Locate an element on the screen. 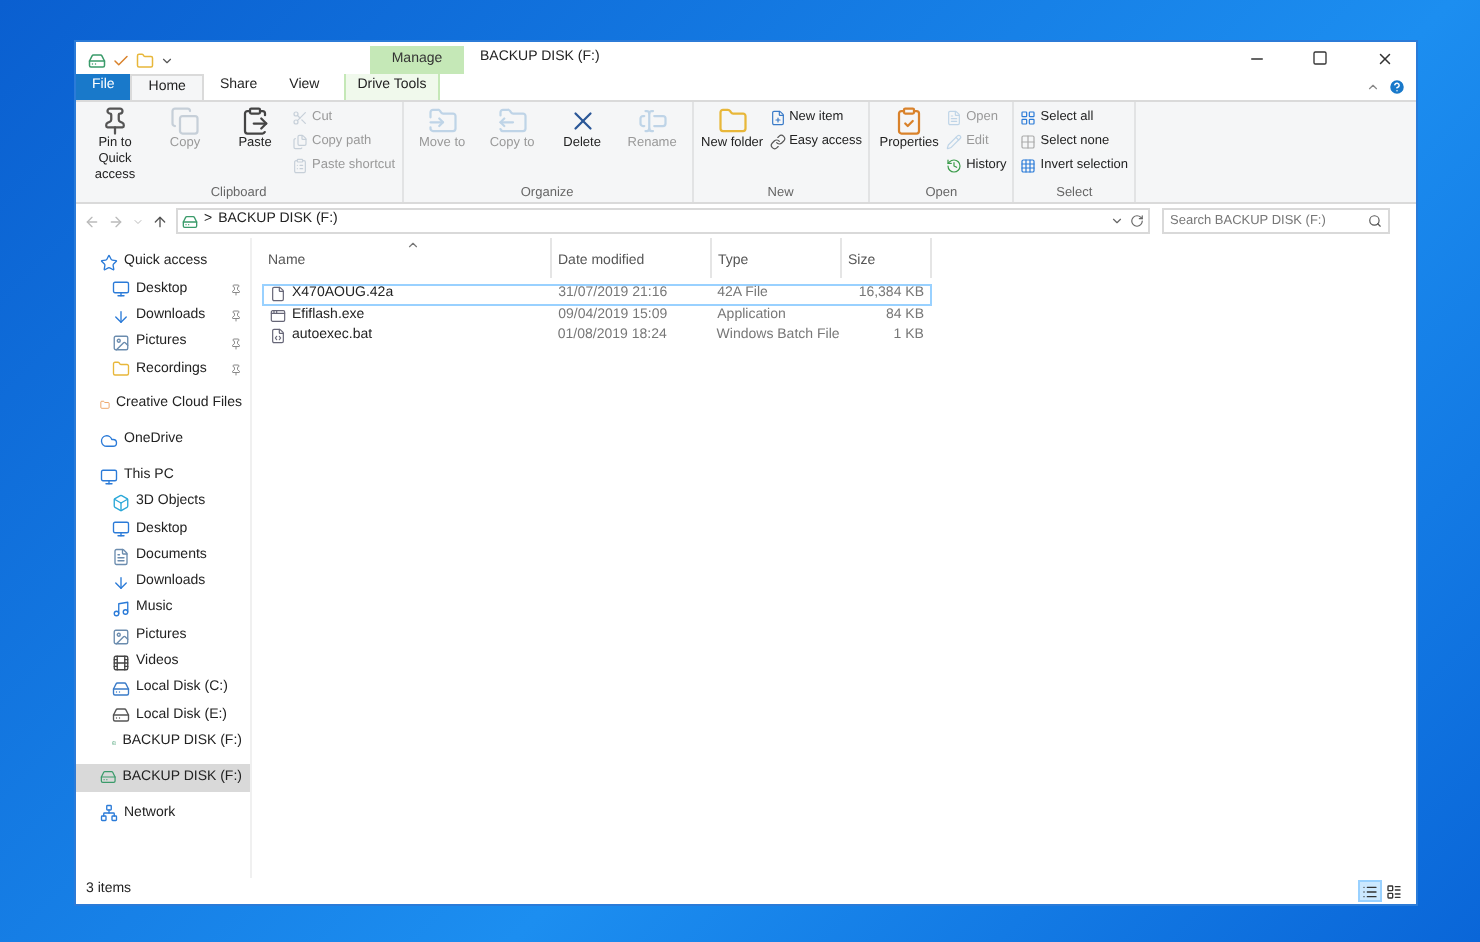 The image size is (1480, 942). select-all-icon is located at coordinates (1028, 117).